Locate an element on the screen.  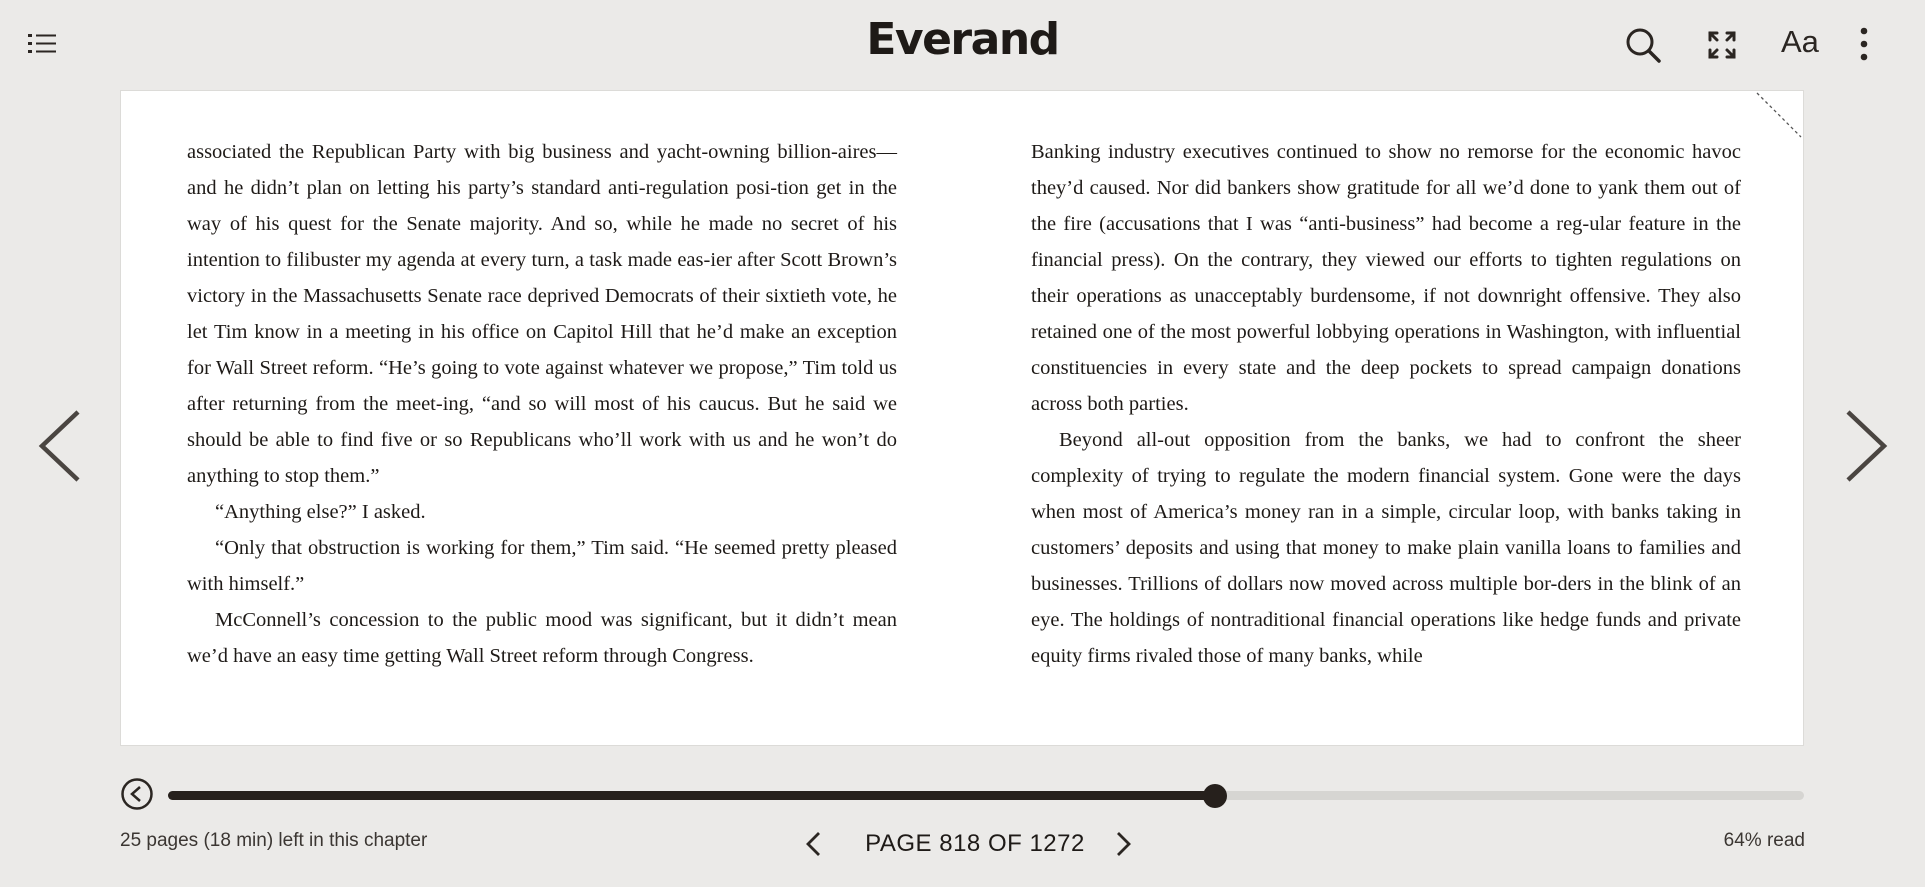
progress-fill is located at coordinates (692, 795).